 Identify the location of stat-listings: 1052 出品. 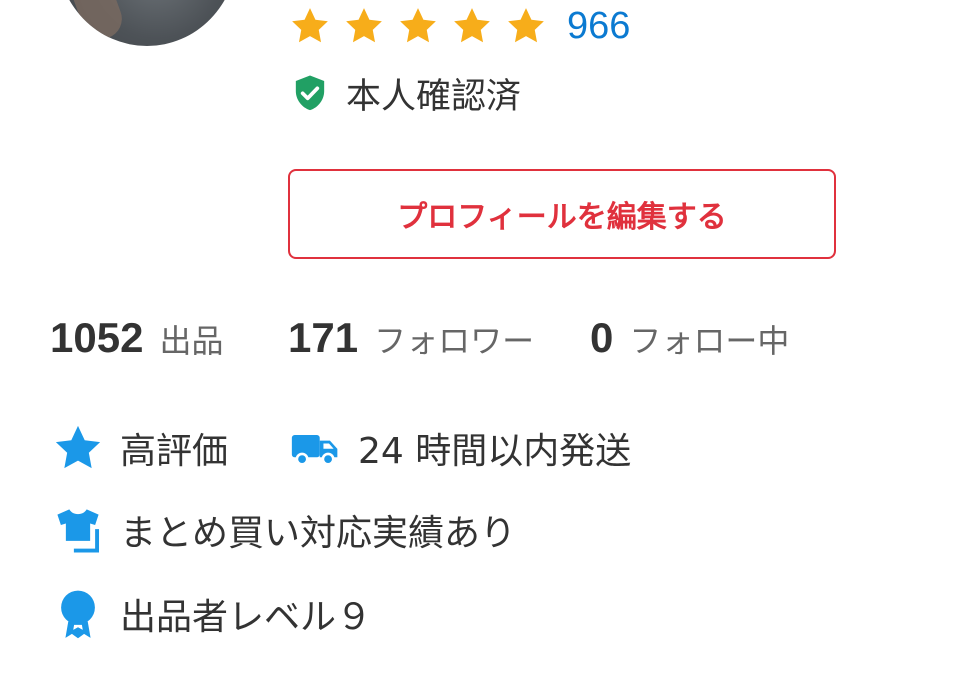
(136, 341).